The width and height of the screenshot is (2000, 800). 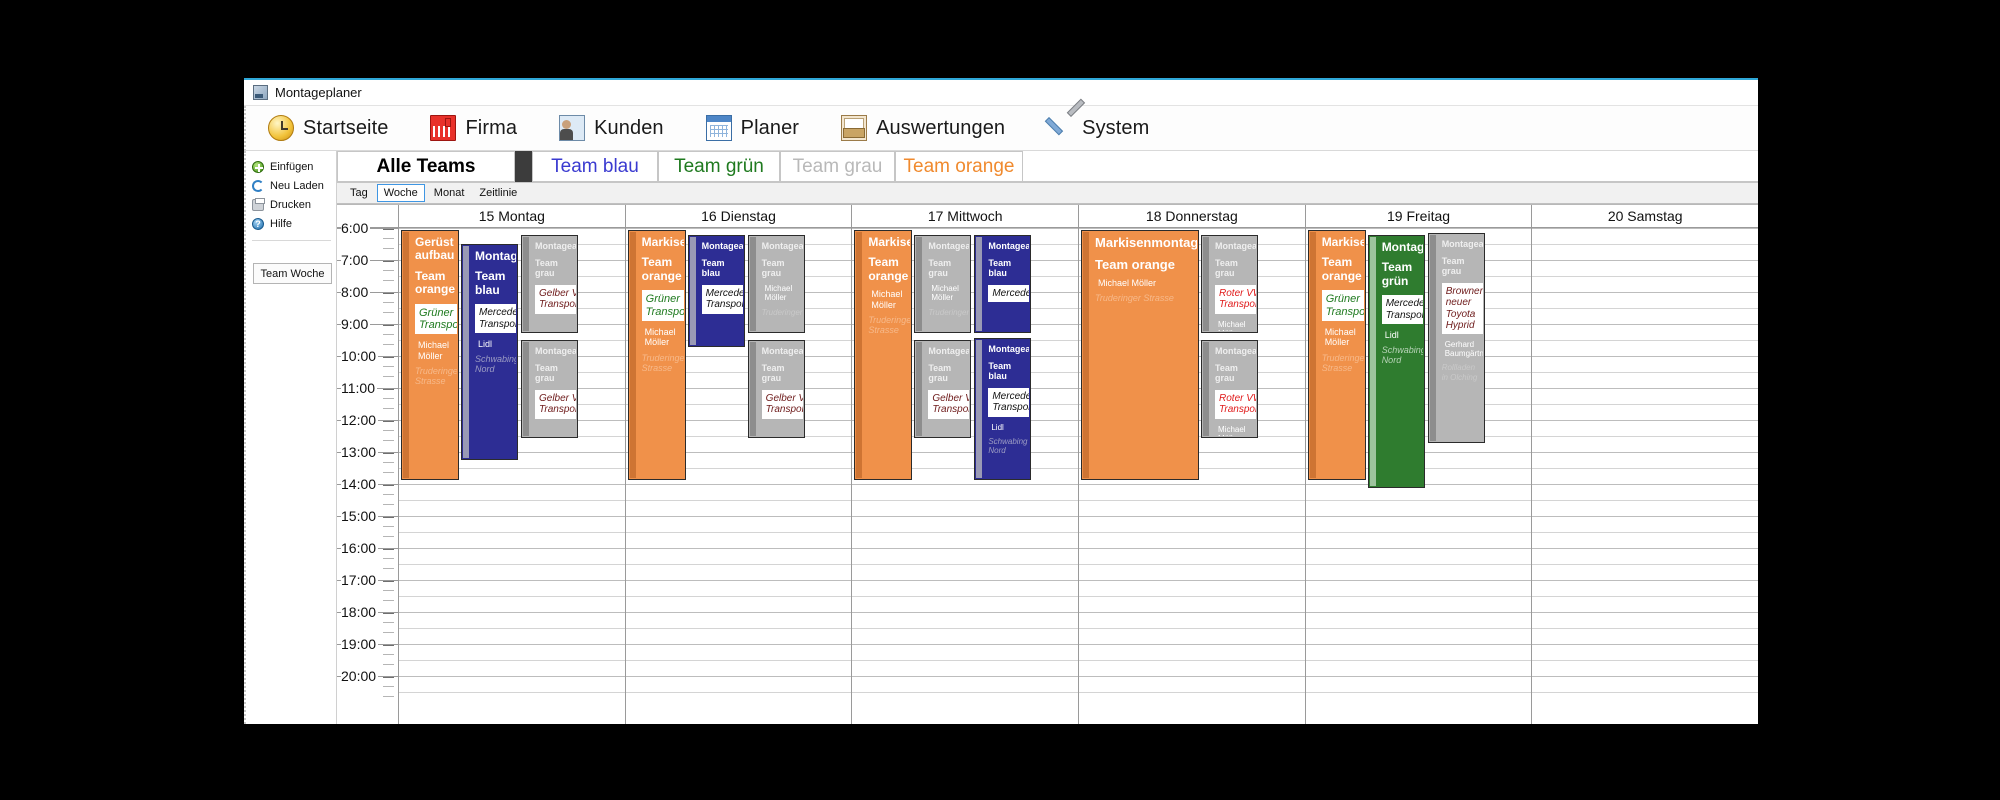 What do you see at coordinates (889, 242) in the screenshot?
I see `event-title: Markisenmontage` at bounding box center [889, 242].